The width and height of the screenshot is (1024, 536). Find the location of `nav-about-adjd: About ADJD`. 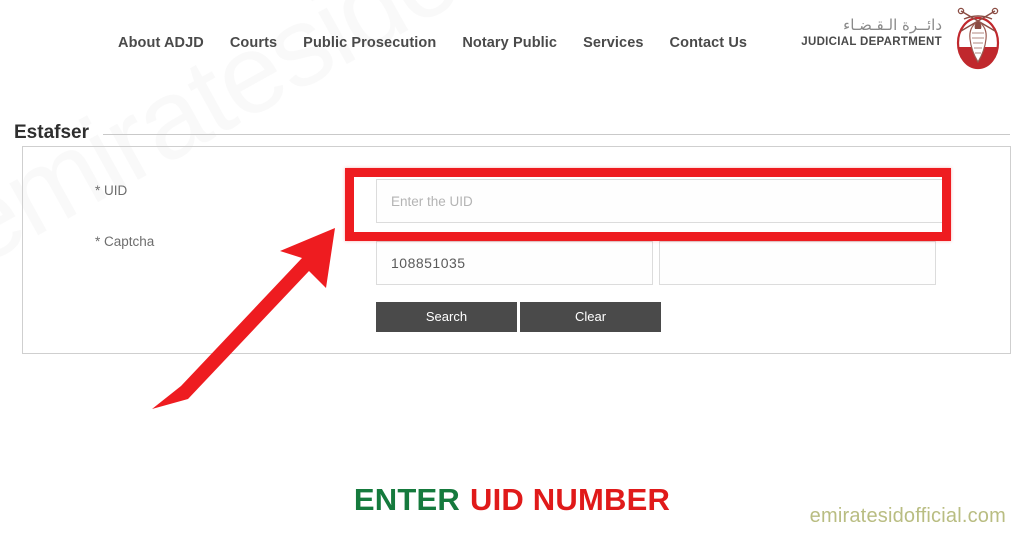

nav-about-adjd: About ADJD is located at coordinates (161, 43).